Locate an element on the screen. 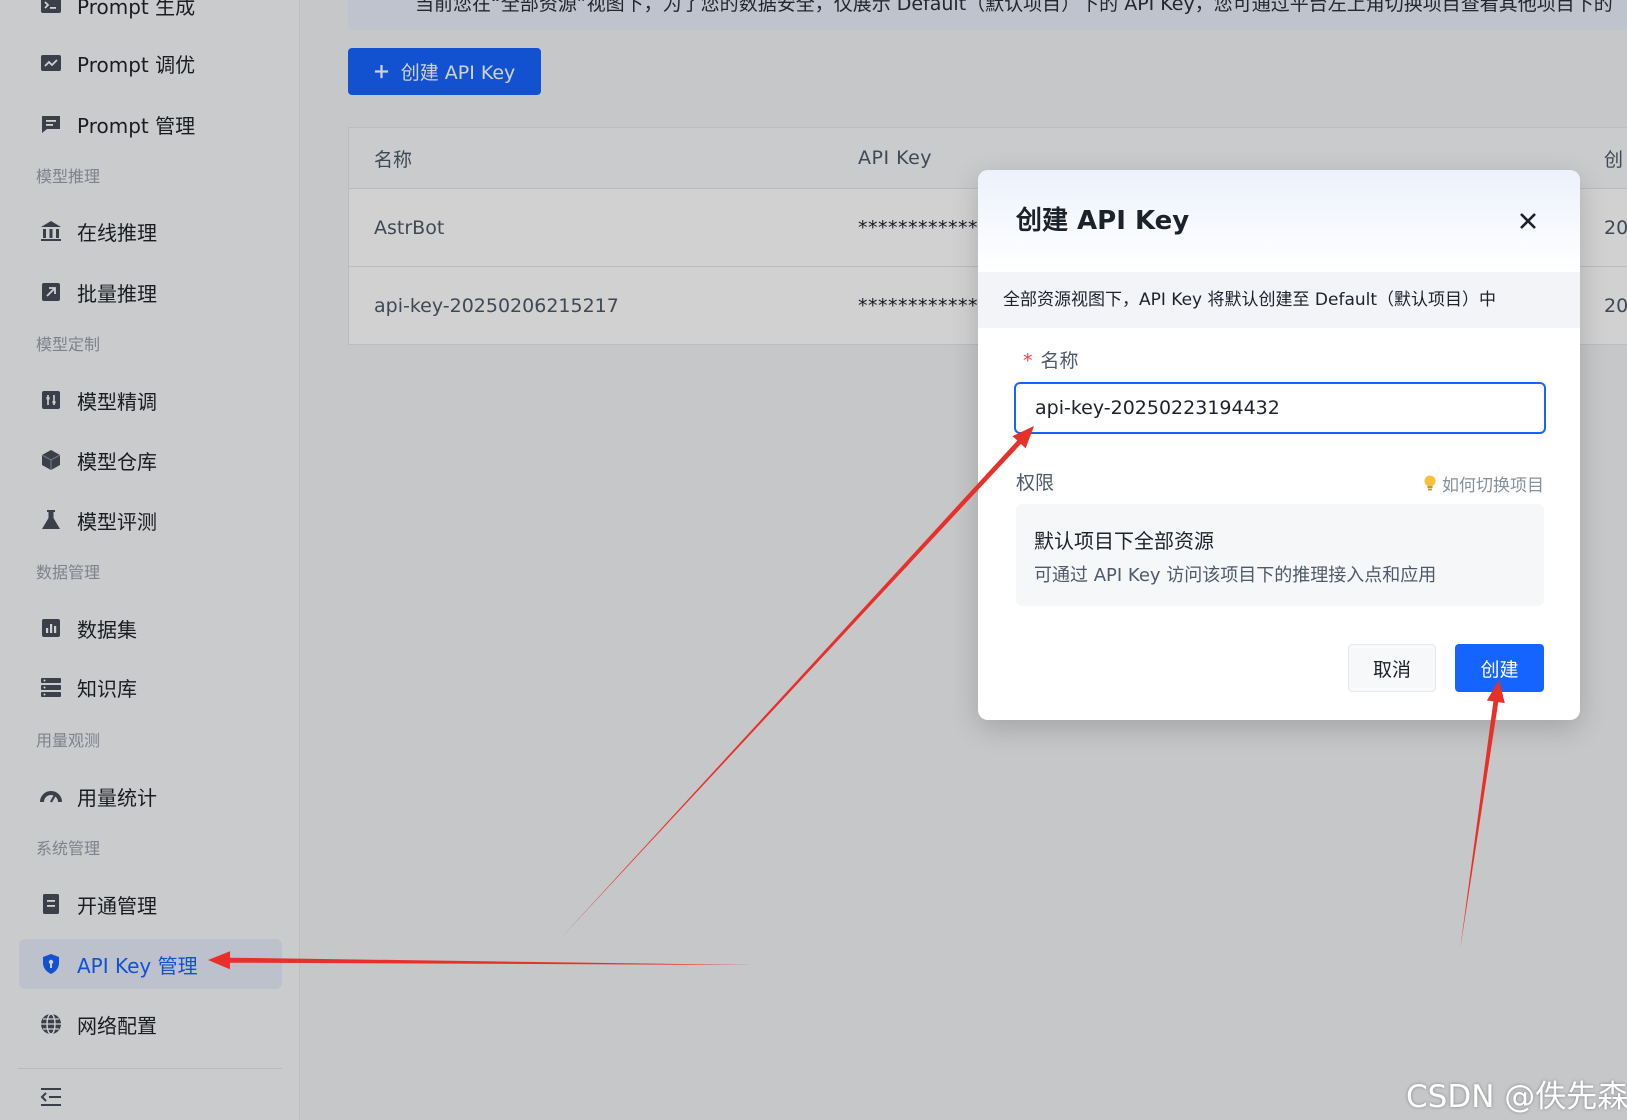 The image size is (1627, 1120). create-button: 创建 is located at coordinates (1499, 668).